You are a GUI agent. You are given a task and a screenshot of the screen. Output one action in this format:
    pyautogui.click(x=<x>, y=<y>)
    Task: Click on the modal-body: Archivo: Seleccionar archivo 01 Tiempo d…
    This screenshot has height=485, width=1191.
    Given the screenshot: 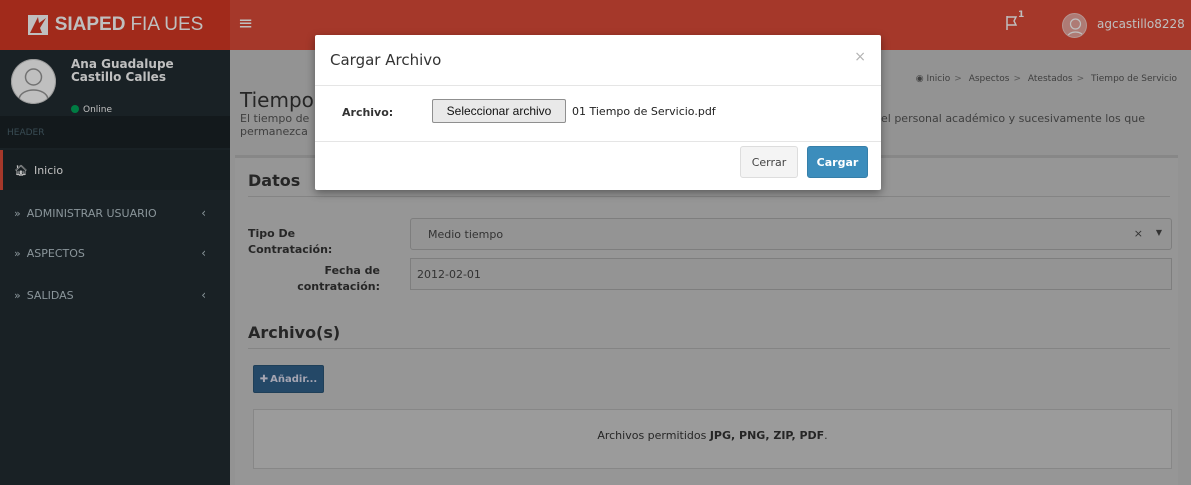 What is the action you would take?
    pyautogui.click(x=598, y=114)
    